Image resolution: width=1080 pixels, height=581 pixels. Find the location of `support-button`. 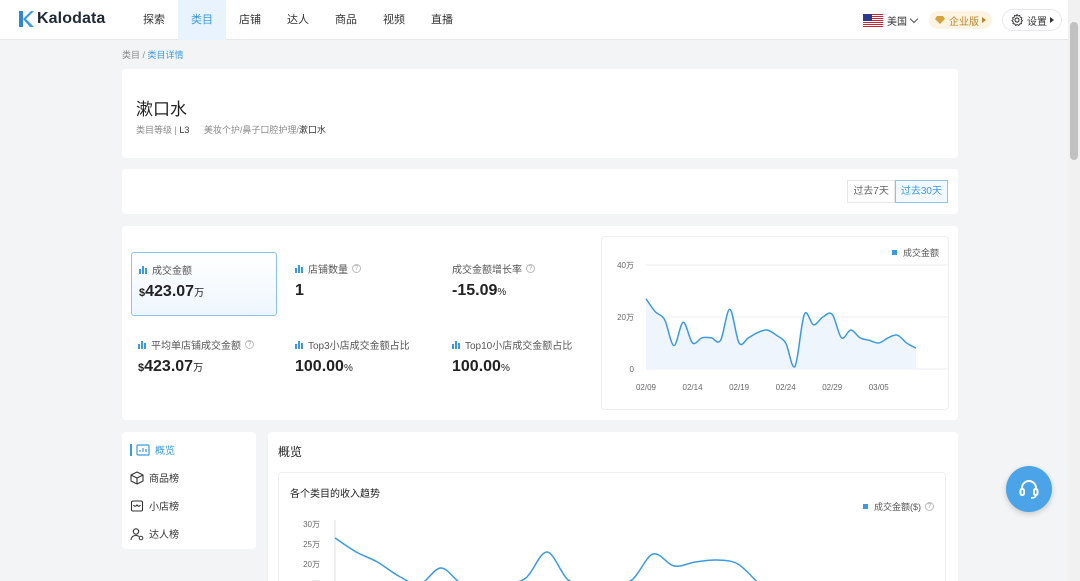

support-button is located at coordinates (1029, 489).